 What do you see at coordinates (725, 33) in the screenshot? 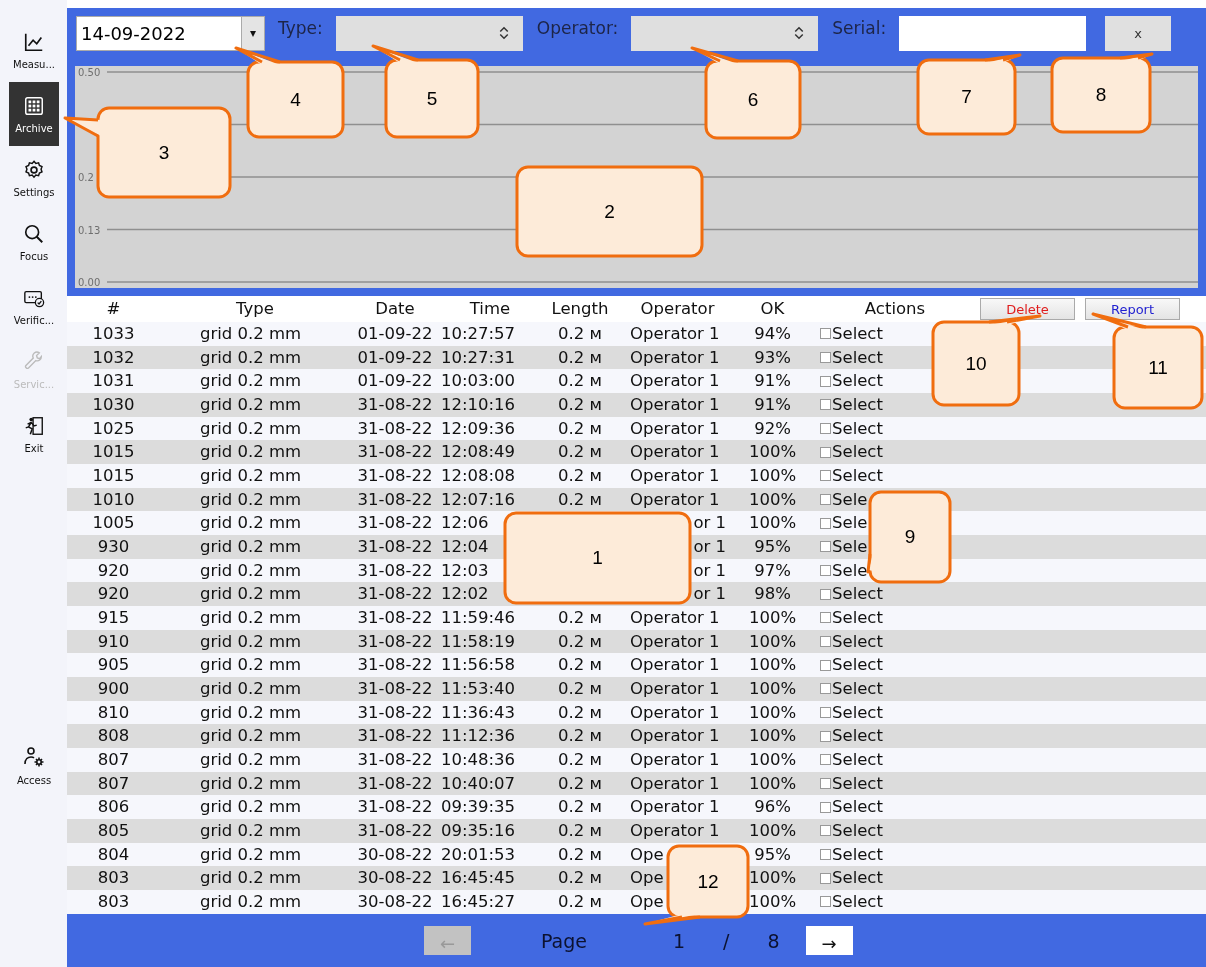
I see `operator-select` at bounding box center [725, 33].